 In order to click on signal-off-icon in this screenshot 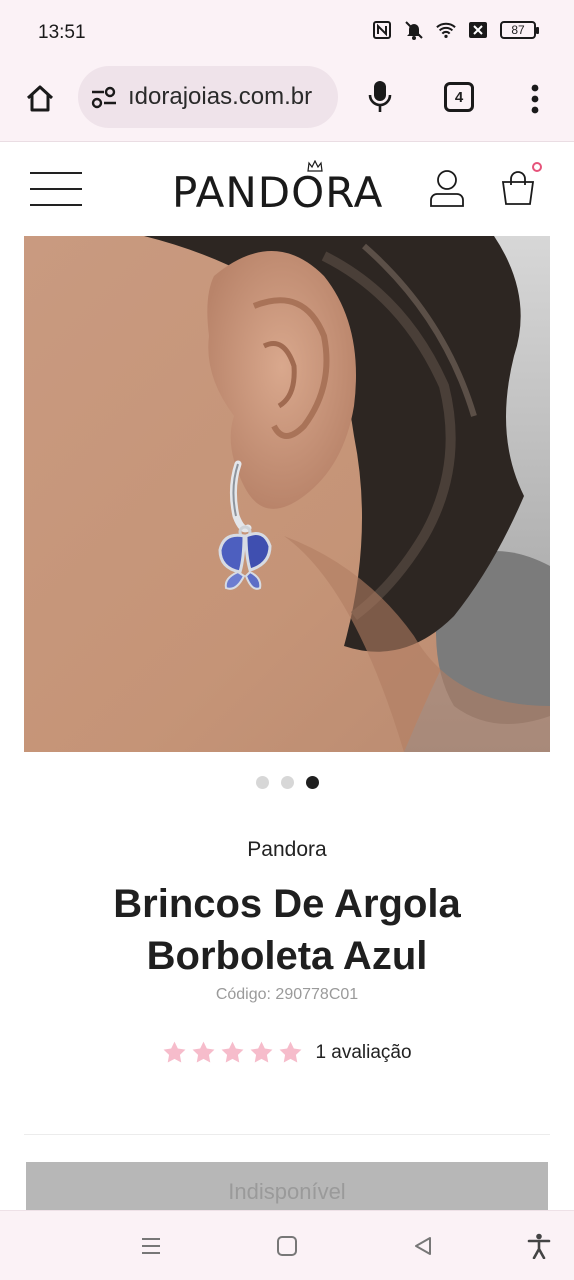, I will do `click(478, 30)`.